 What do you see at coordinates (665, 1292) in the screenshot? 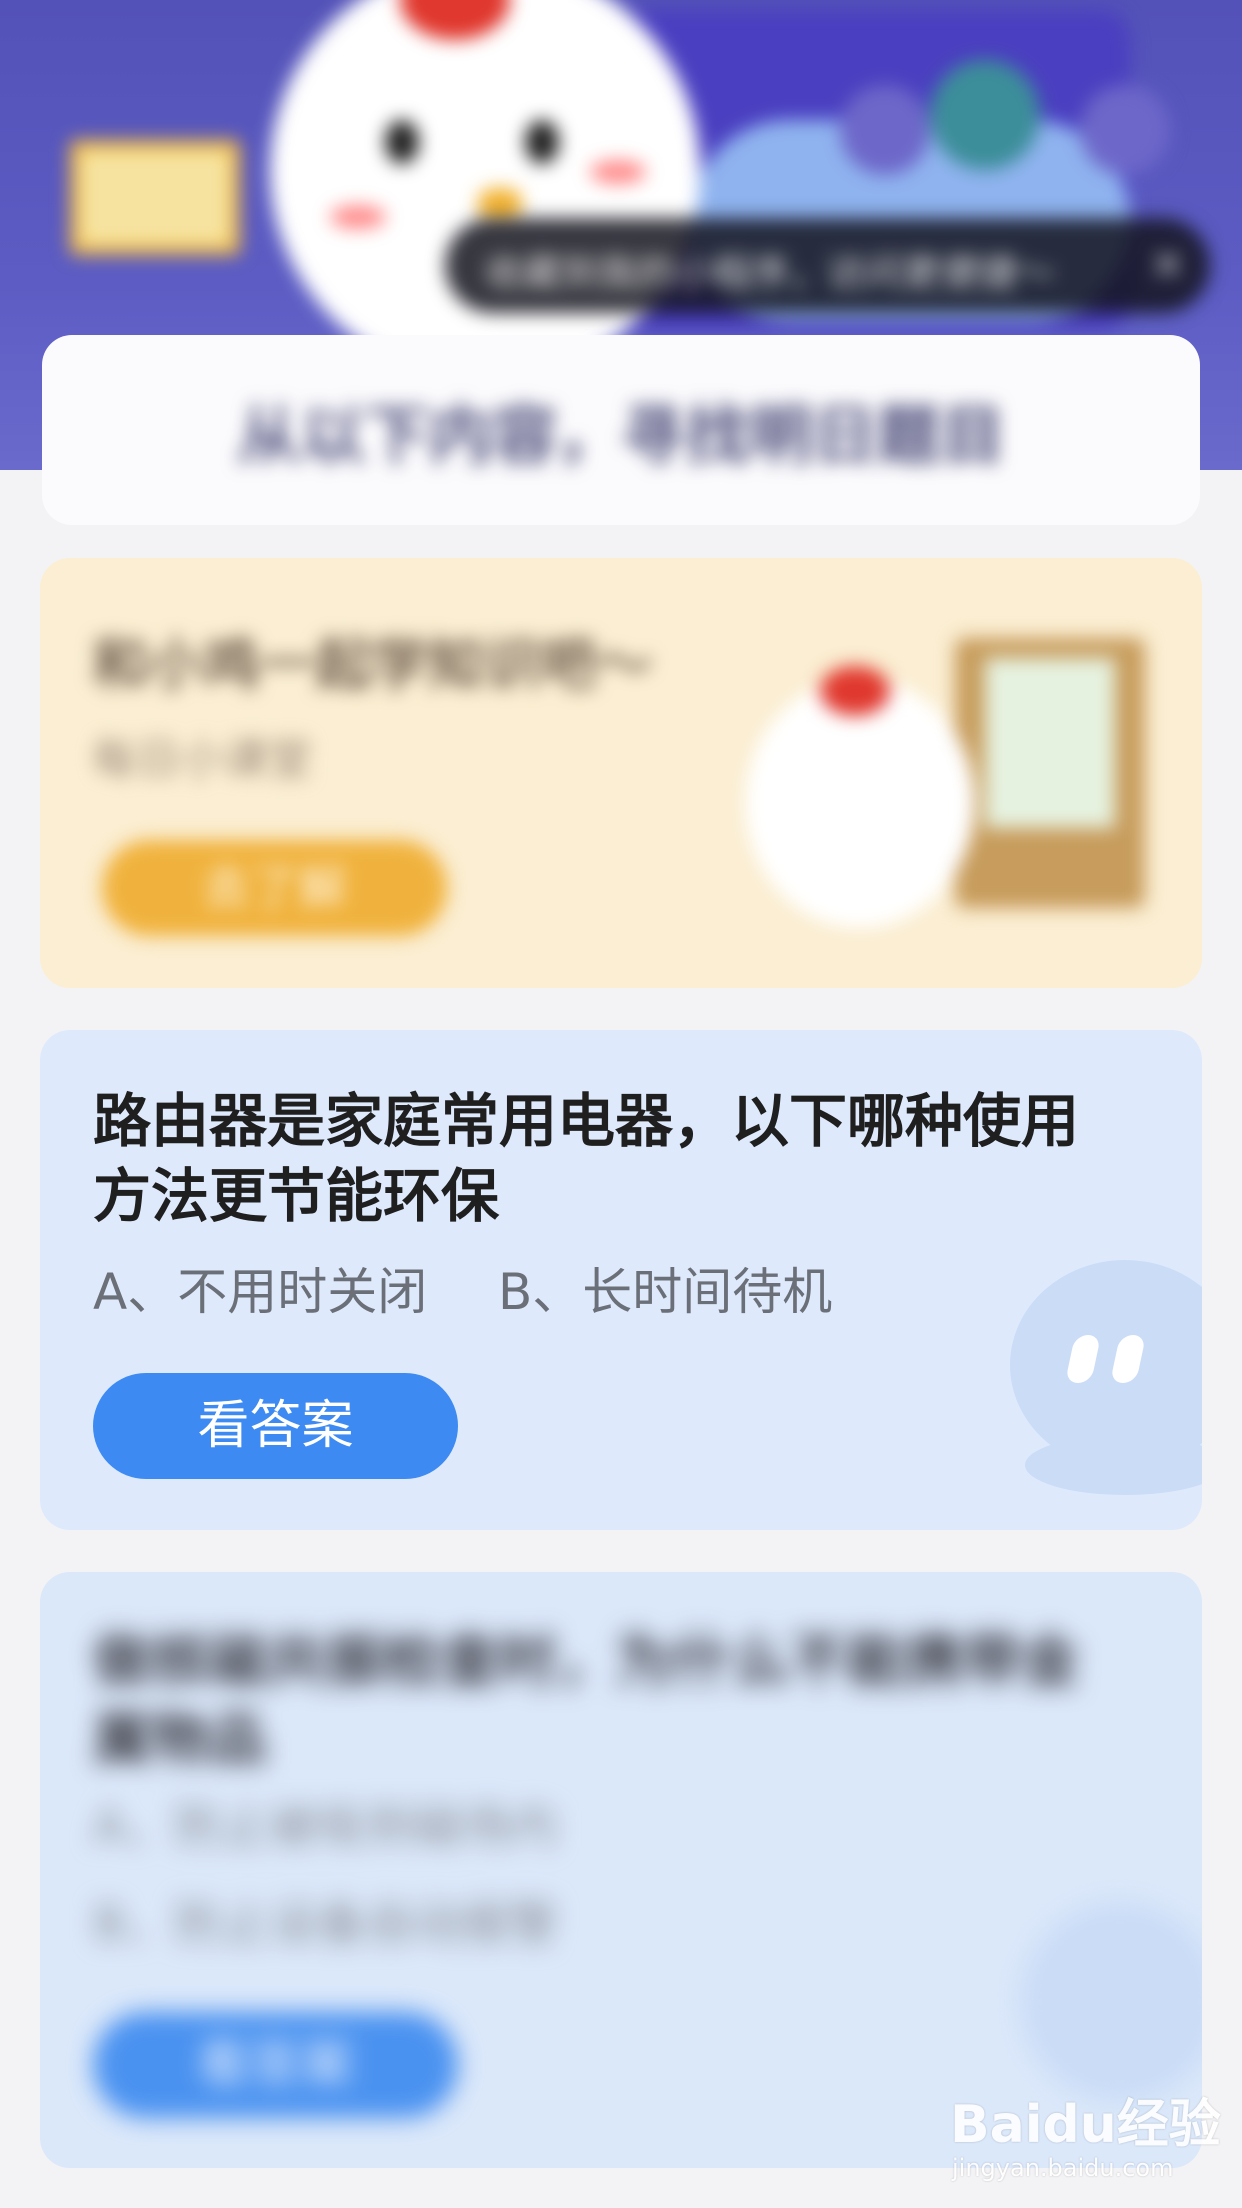
I see `option-b: B、长时间待机` at bounding box center [665, 1292].